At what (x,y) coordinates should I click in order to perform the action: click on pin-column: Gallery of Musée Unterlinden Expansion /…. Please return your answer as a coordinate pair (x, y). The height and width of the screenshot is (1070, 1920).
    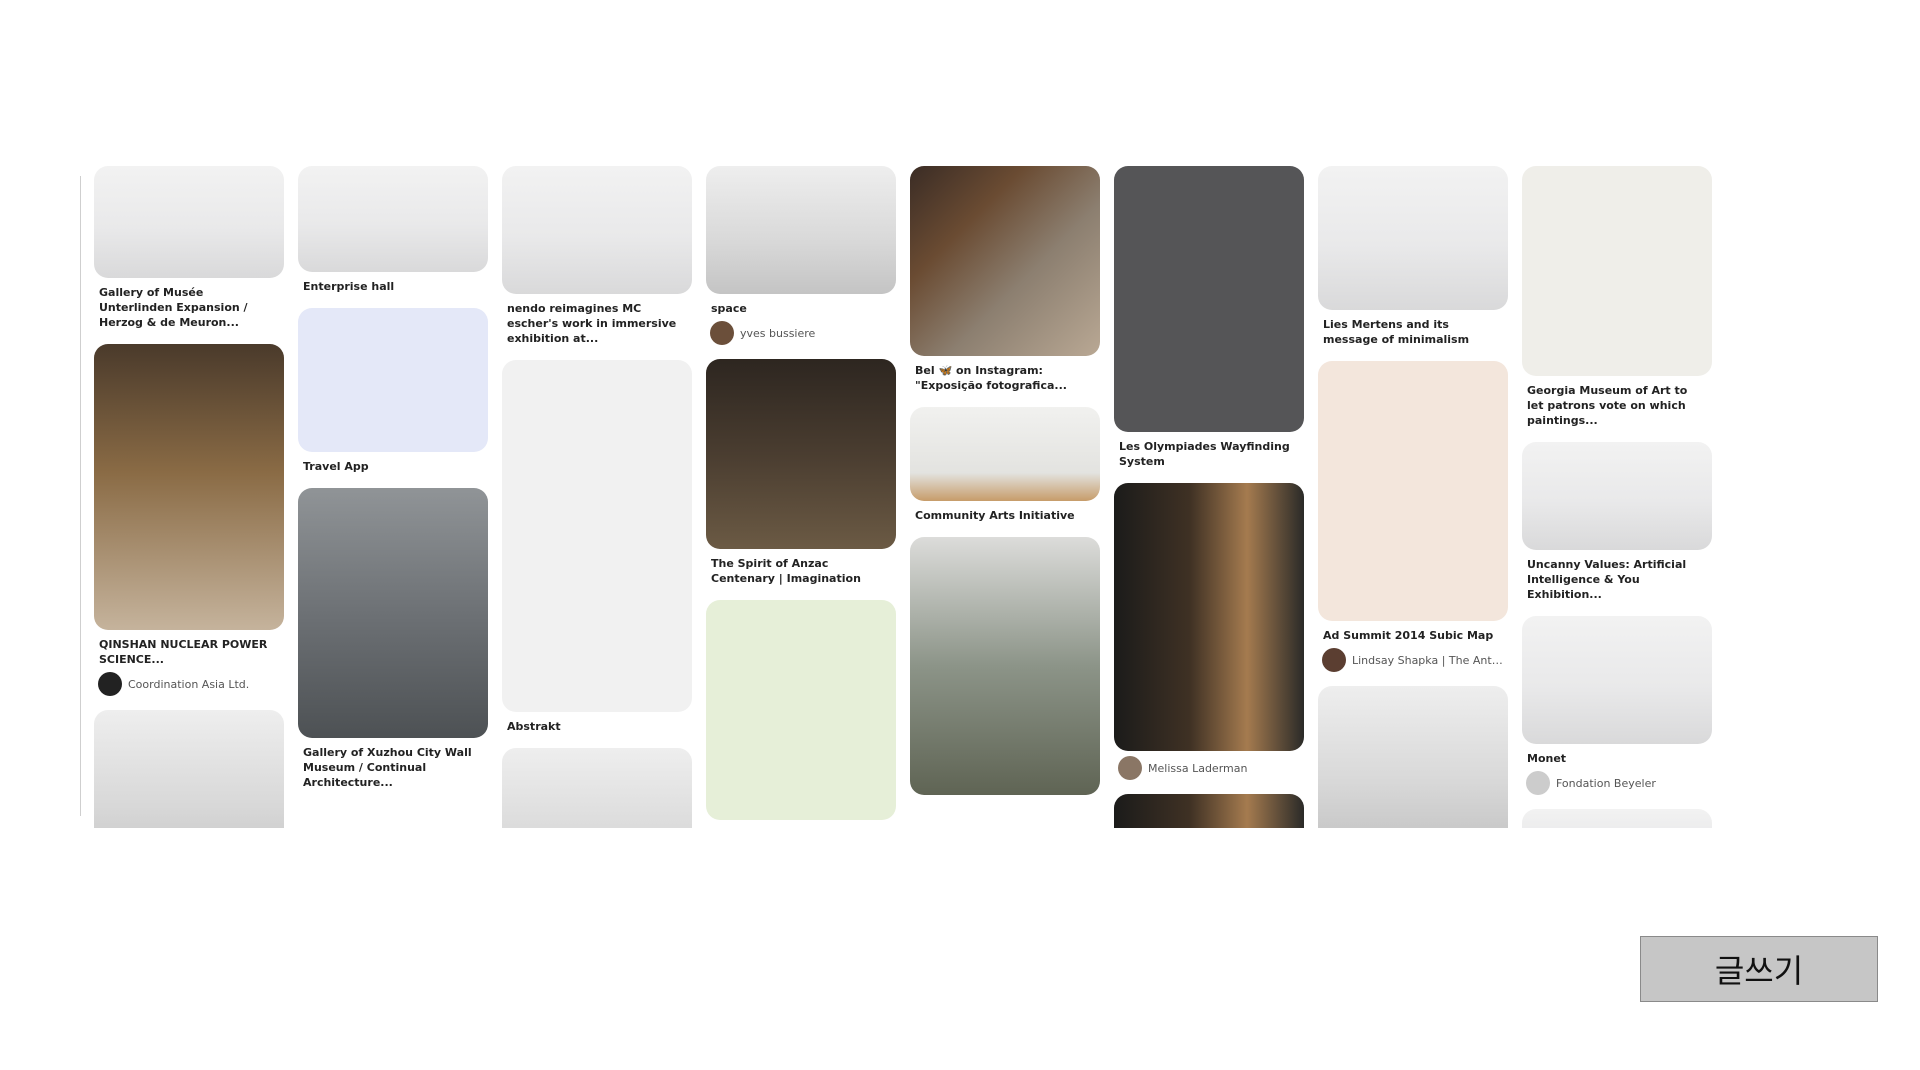
    Looking at the image, I should click on (189, 497).